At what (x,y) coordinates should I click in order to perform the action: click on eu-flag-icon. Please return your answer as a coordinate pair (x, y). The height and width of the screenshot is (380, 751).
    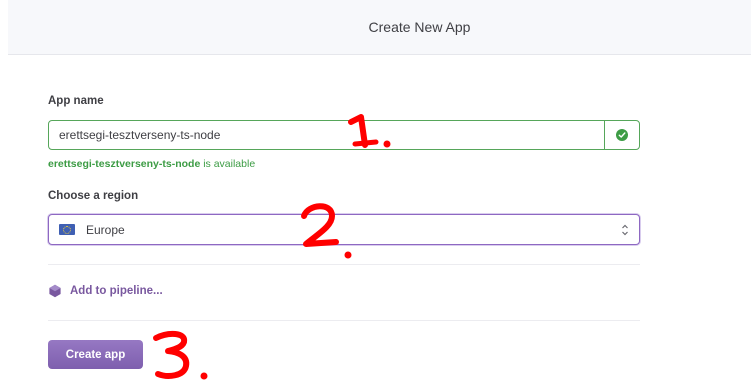
    Looking at the image, I should click on (67, 229).